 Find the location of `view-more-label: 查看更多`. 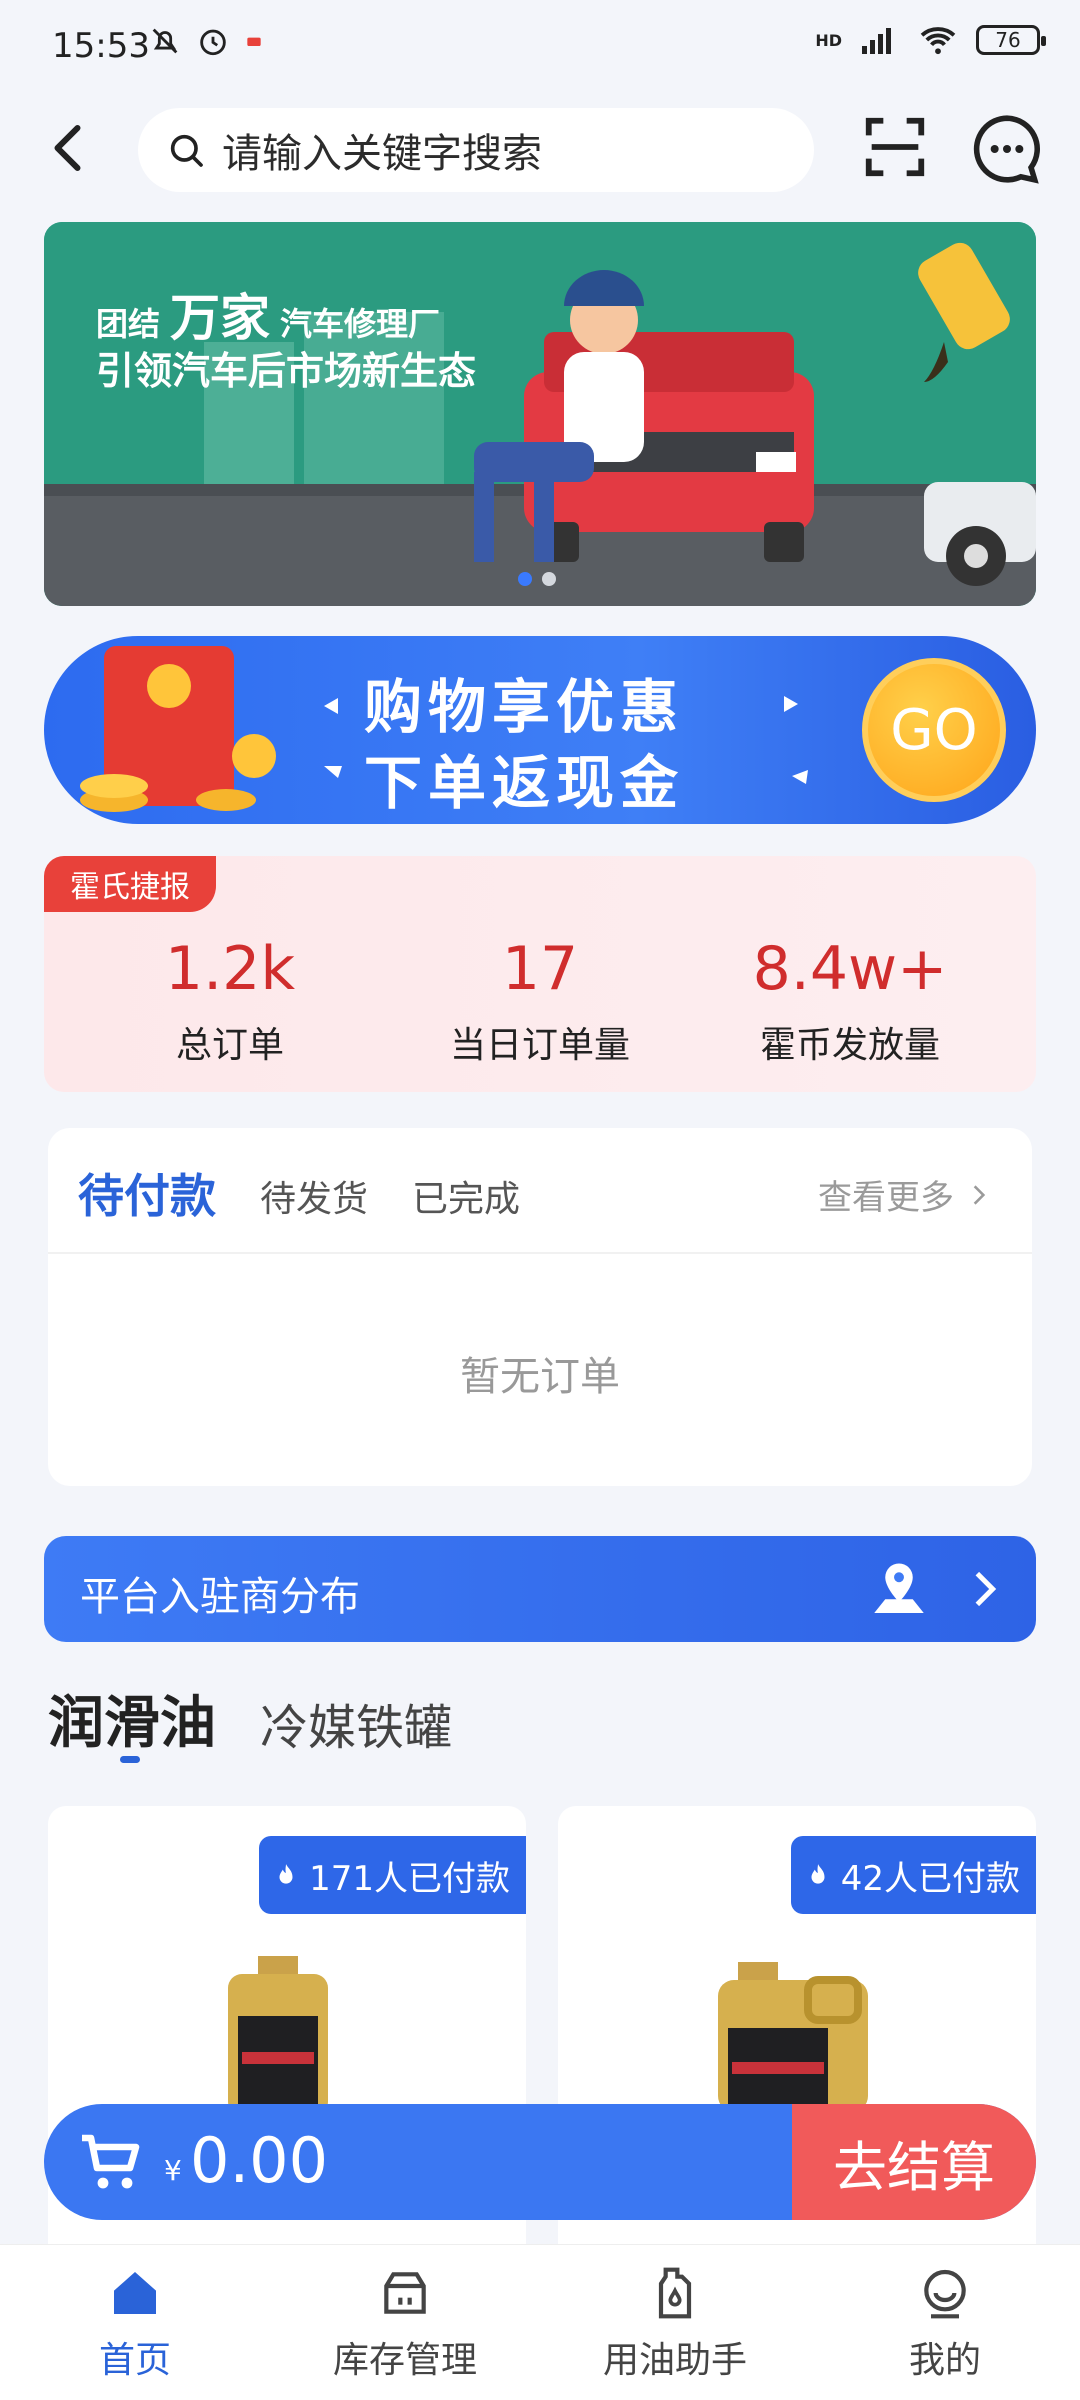

view-more-label: 查看更多 is located at coordinates (886, 1198).